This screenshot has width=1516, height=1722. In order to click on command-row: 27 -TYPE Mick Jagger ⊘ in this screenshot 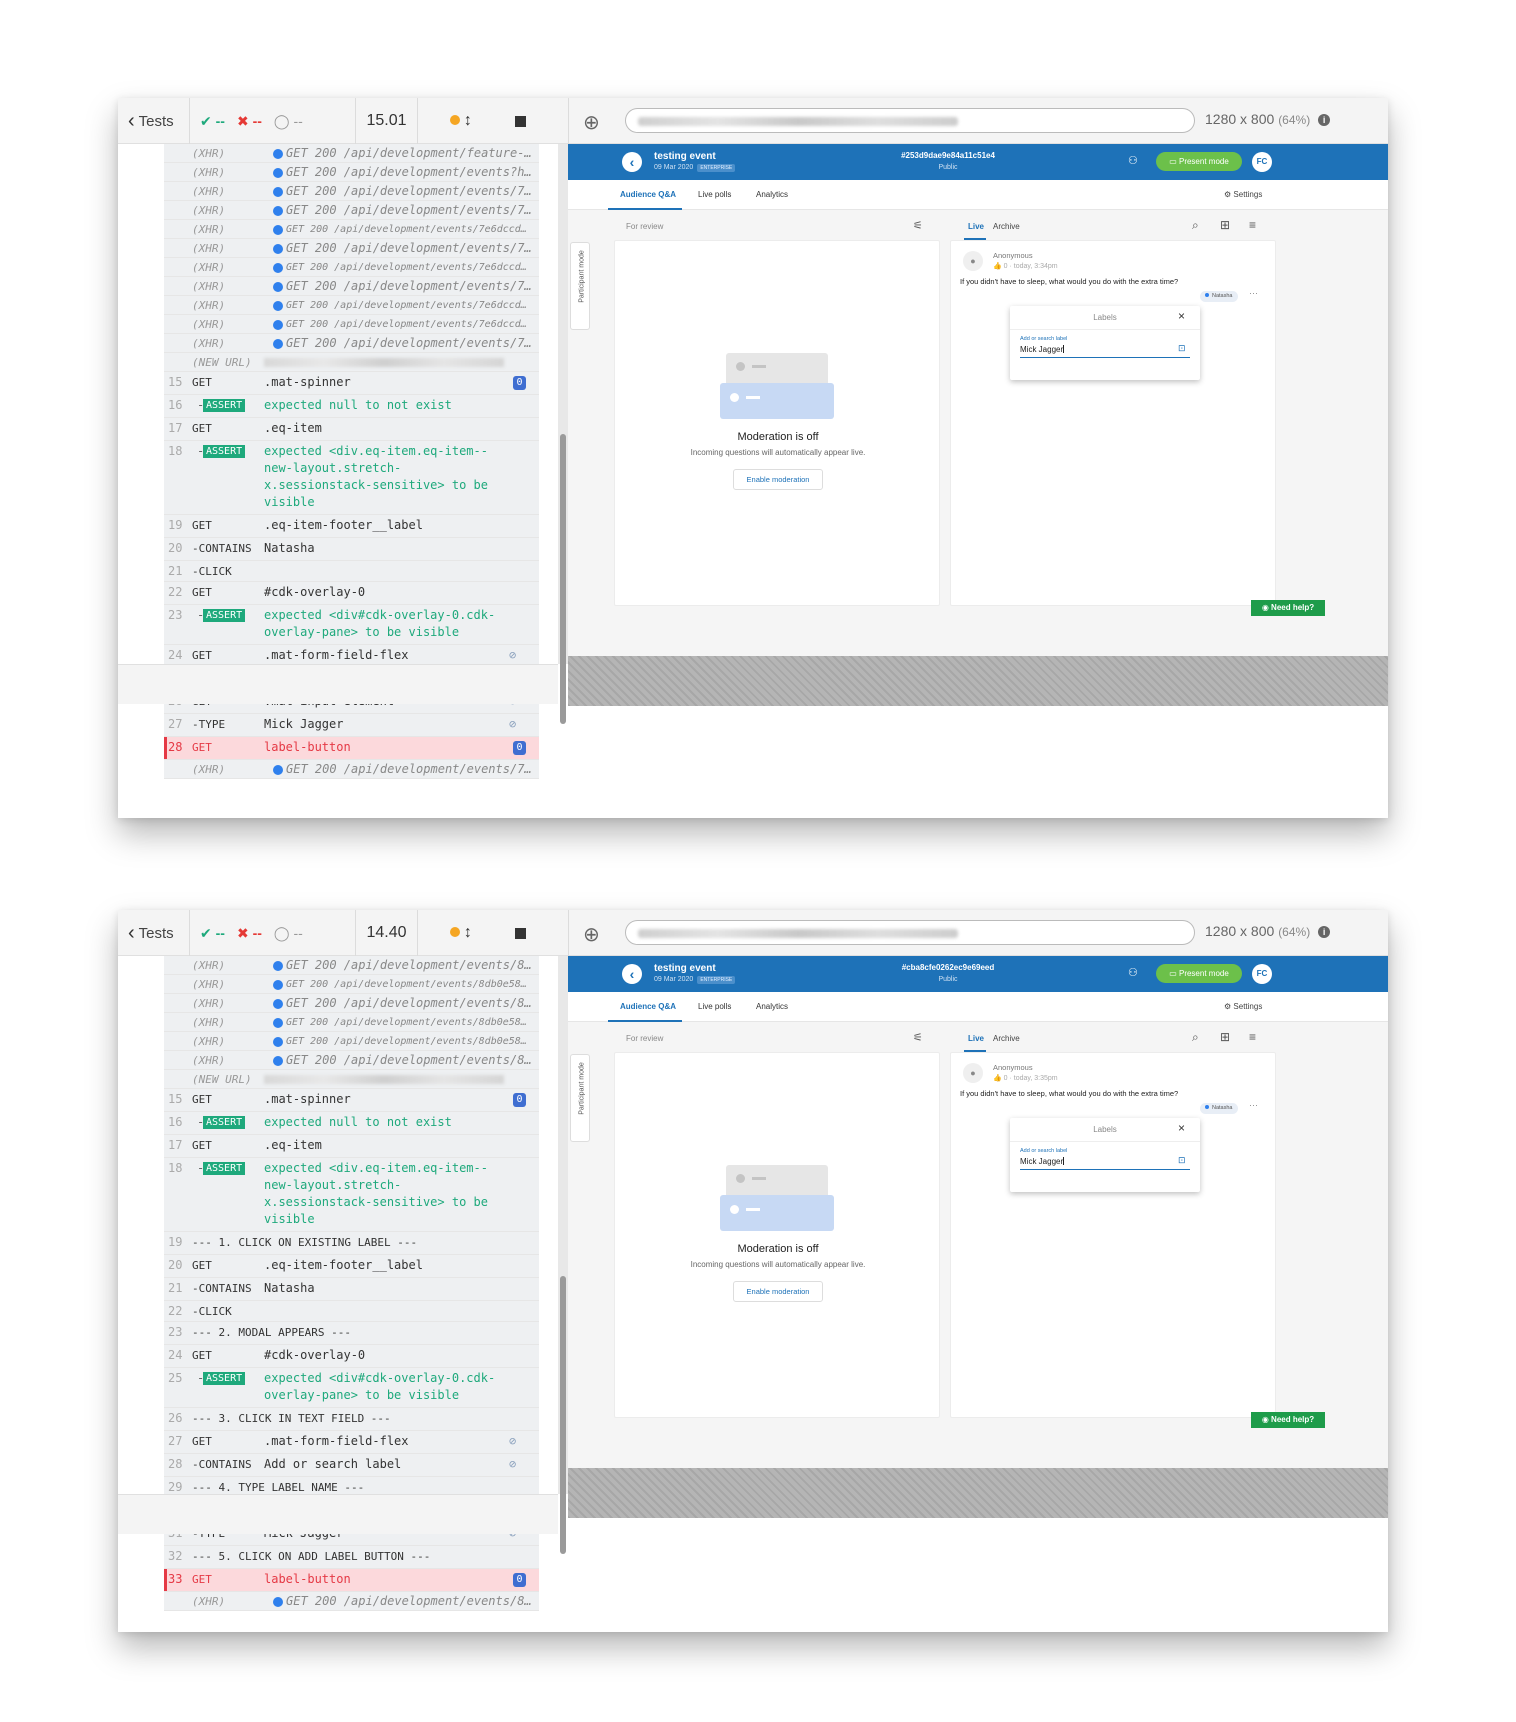, I will do `click(351, 725)`.